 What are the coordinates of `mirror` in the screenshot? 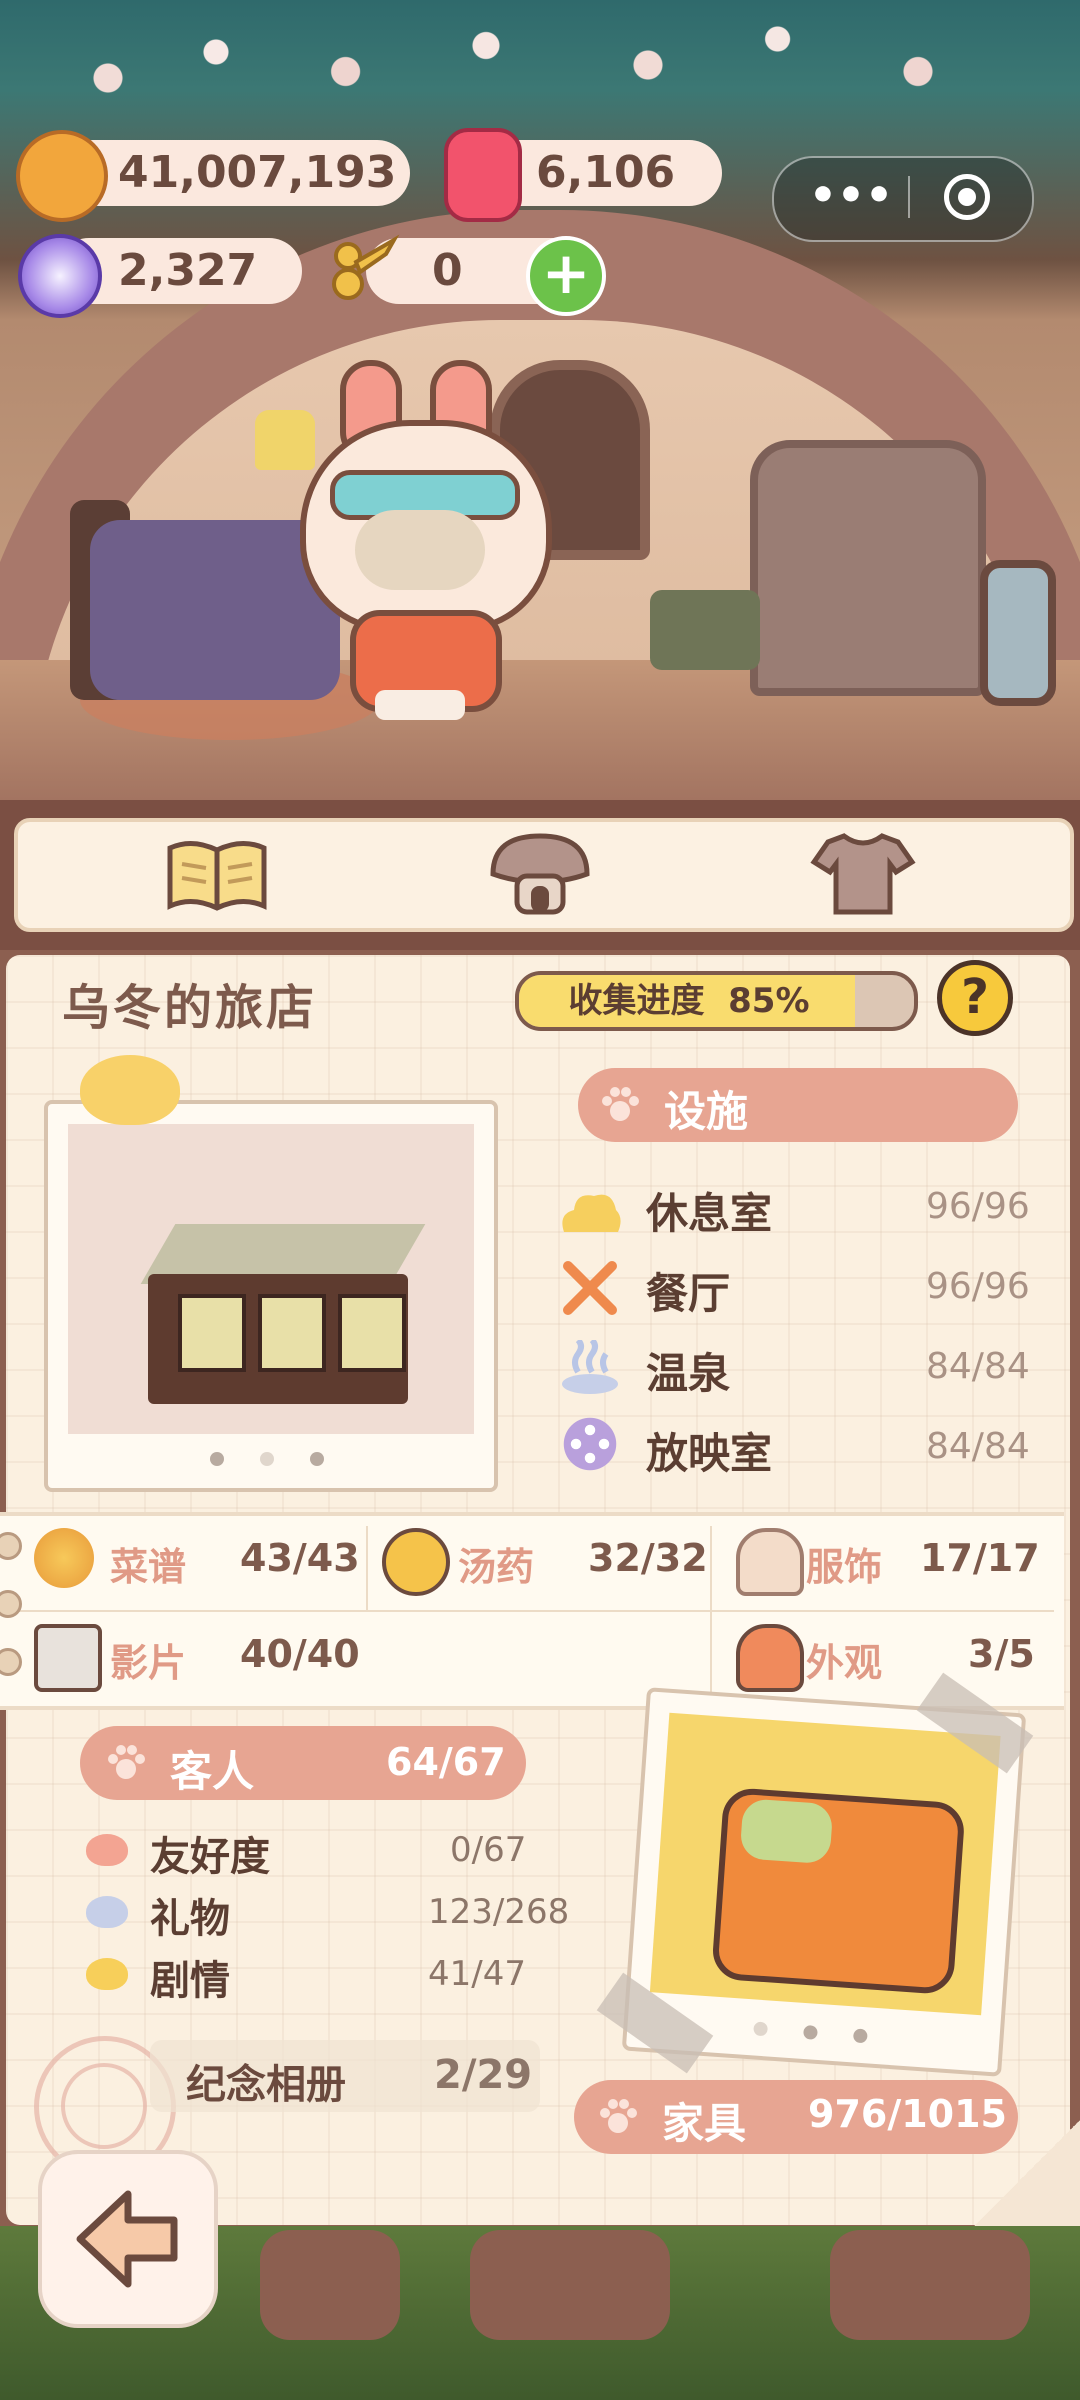 It's located at (1018, 633).